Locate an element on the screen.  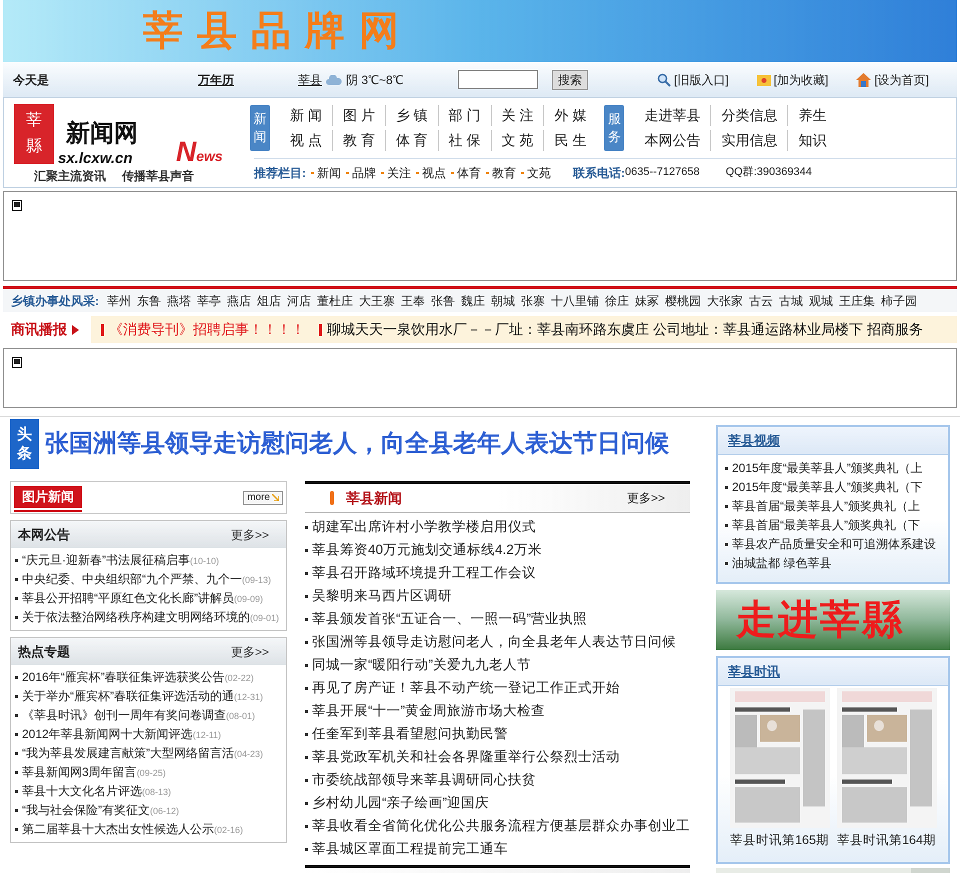
video-link: 莘县农产品质量安全和可追溯体系建设 is located at coordinates (830, 543).